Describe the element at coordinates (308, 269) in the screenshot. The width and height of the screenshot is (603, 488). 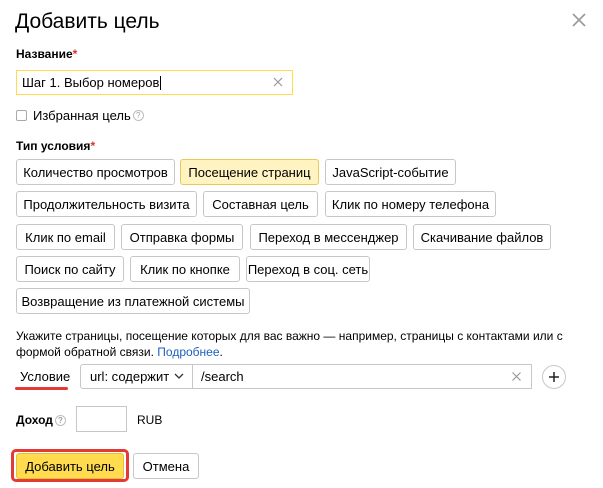
I see `type-option-social-network: Переход в соц. сеть` at that location.